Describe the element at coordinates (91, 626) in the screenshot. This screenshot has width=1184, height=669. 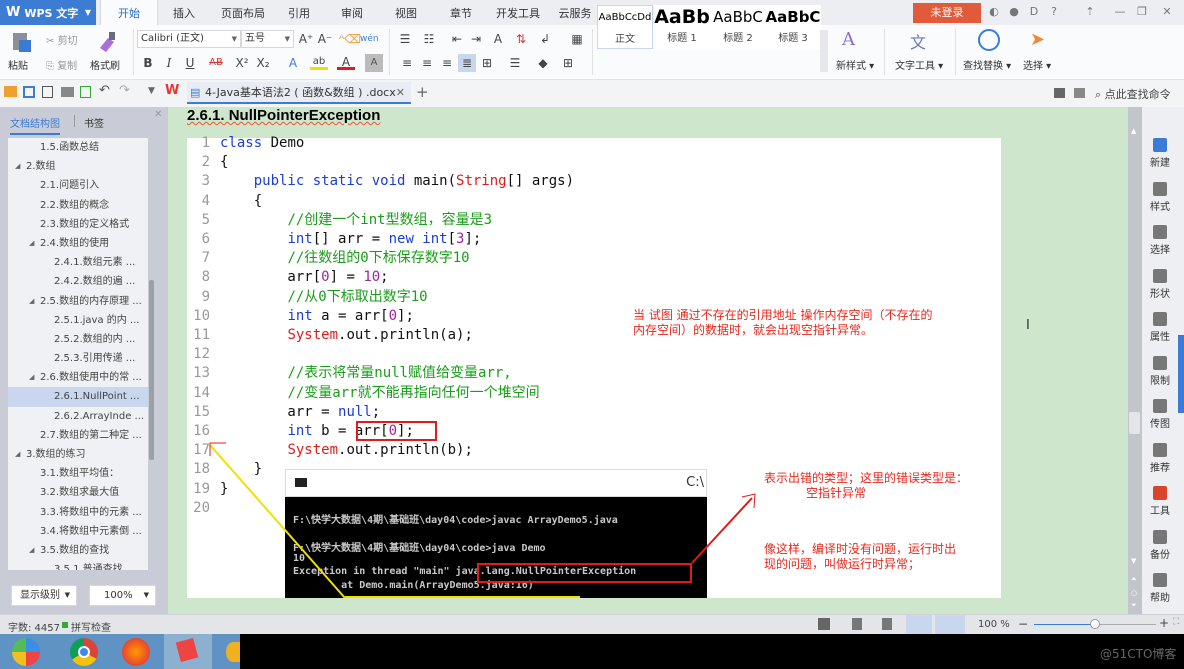
I see `spell-check-button: 拼写检查` at that location.